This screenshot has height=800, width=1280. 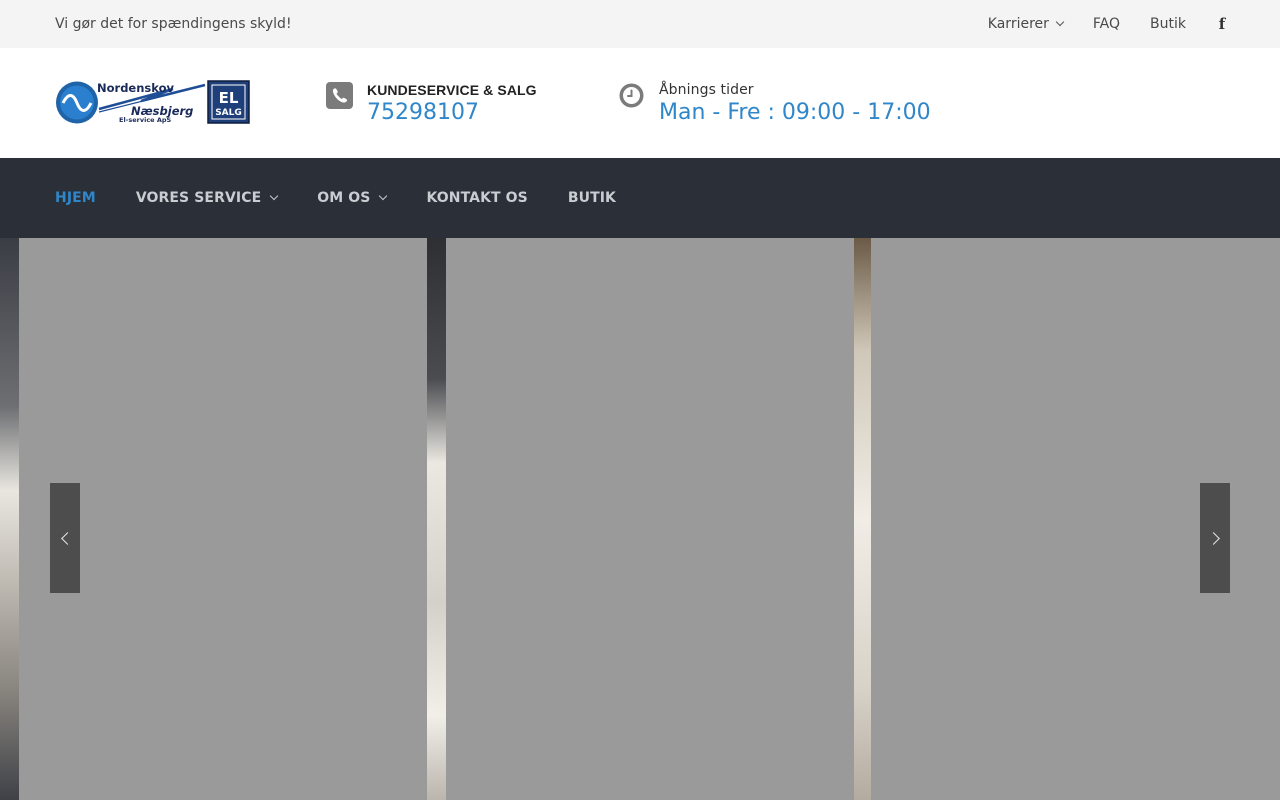 I want to click on opening-hours-text: Åbnings tider Man - Fre : 09:00 - 17:00, so click(x=795, y=104).